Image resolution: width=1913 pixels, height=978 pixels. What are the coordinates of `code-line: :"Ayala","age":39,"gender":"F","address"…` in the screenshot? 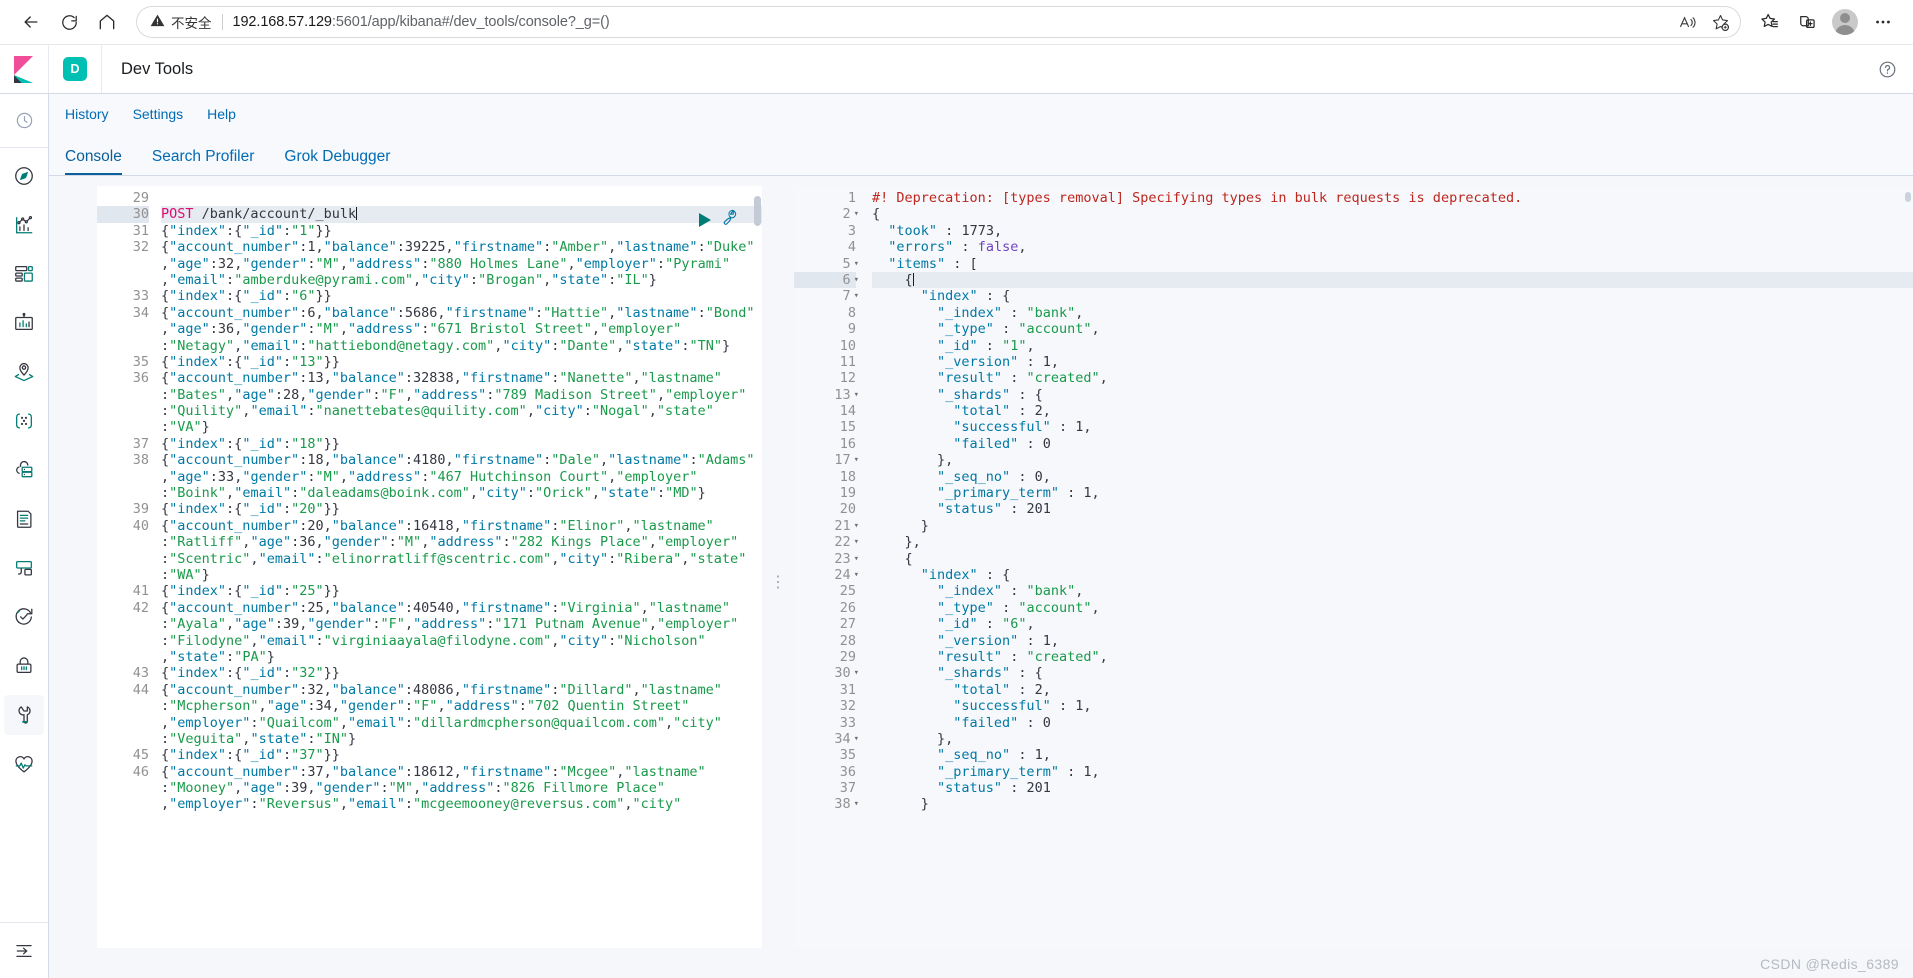 It's located at (461, 624).